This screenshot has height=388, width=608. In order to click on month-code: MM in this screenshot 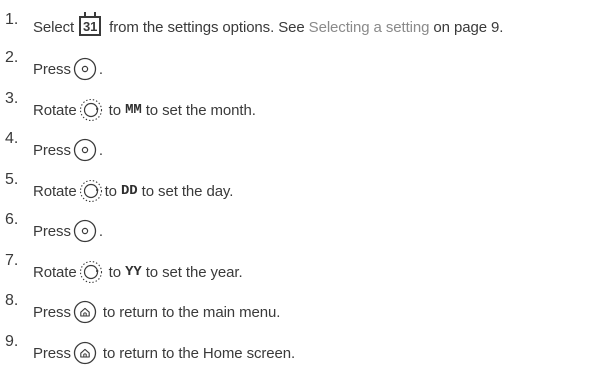, I will do `click(133, 110)`.